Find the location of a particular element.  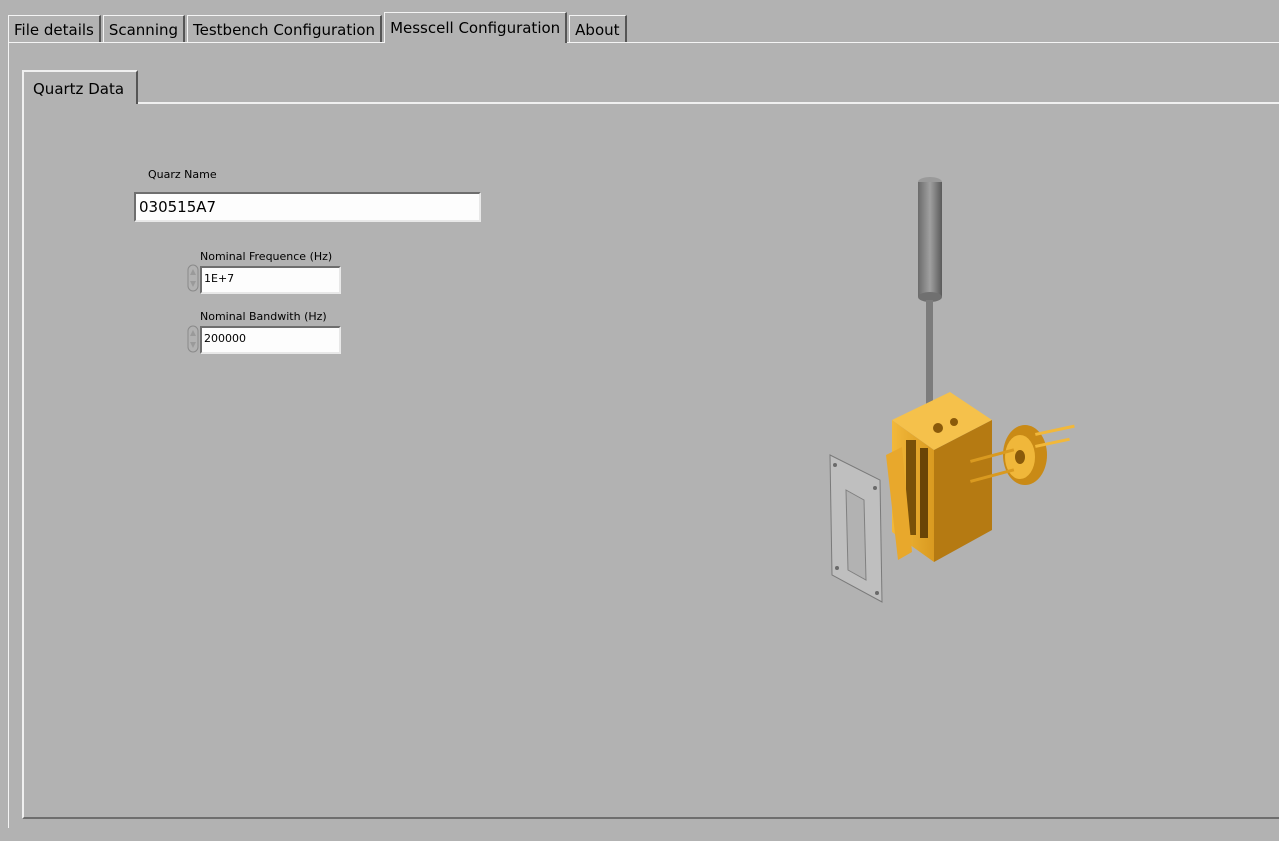

nominal-bandwith-label: Nominal Bandwith (Hz) is located at coordinates (263, 316).